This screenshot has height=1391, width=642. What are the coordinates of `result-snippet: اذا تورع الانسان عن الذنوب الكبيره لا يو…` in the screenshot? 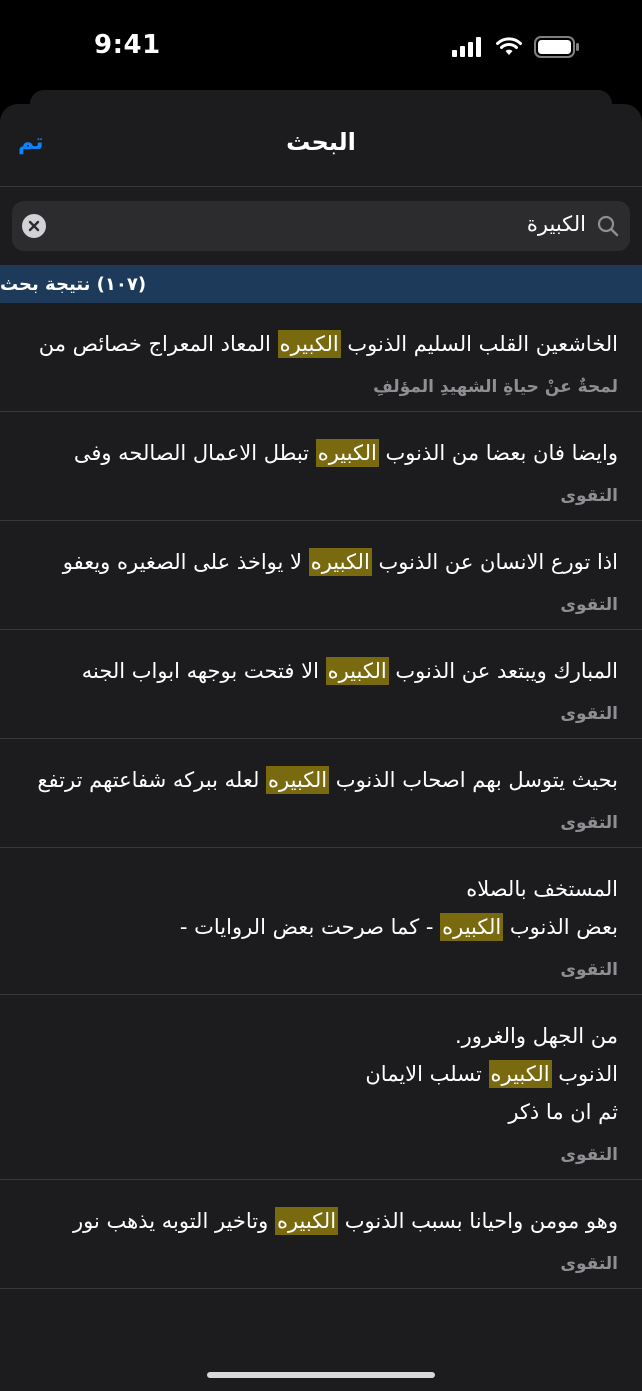 It's located at (340, 562).